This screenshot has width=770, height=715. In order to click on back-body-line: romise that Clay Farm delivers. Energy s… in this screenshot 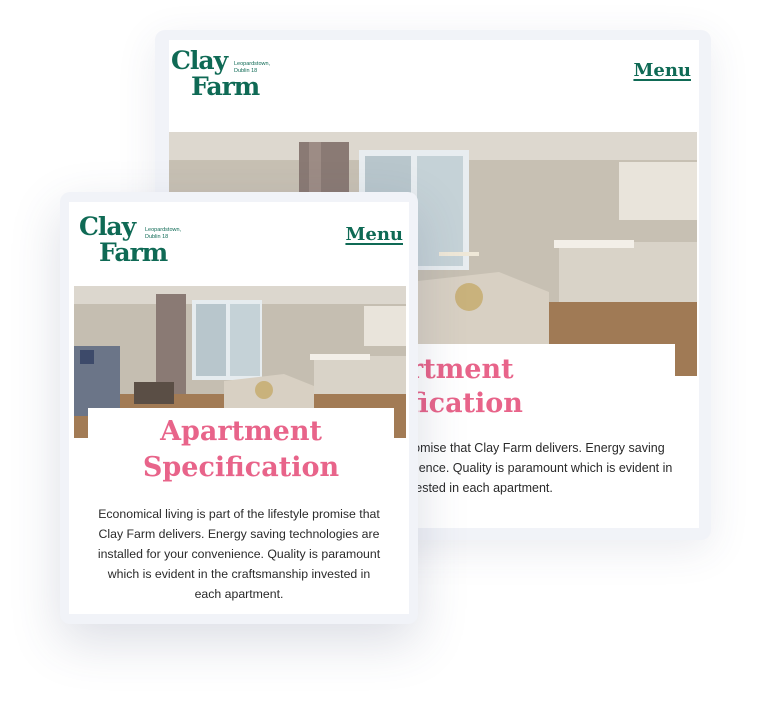, I will do `click(537, 448)`.